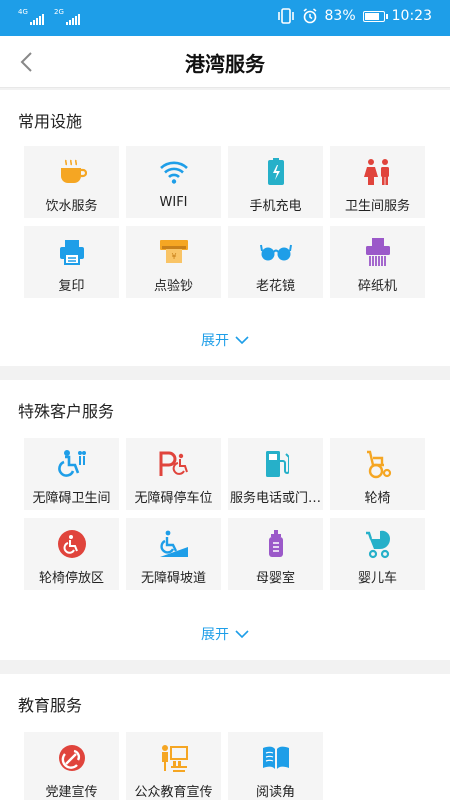  Describe the element at coordinates (275, 262) in the screenshot. I see `tile-reading-glasses: 老花镜` at that location.